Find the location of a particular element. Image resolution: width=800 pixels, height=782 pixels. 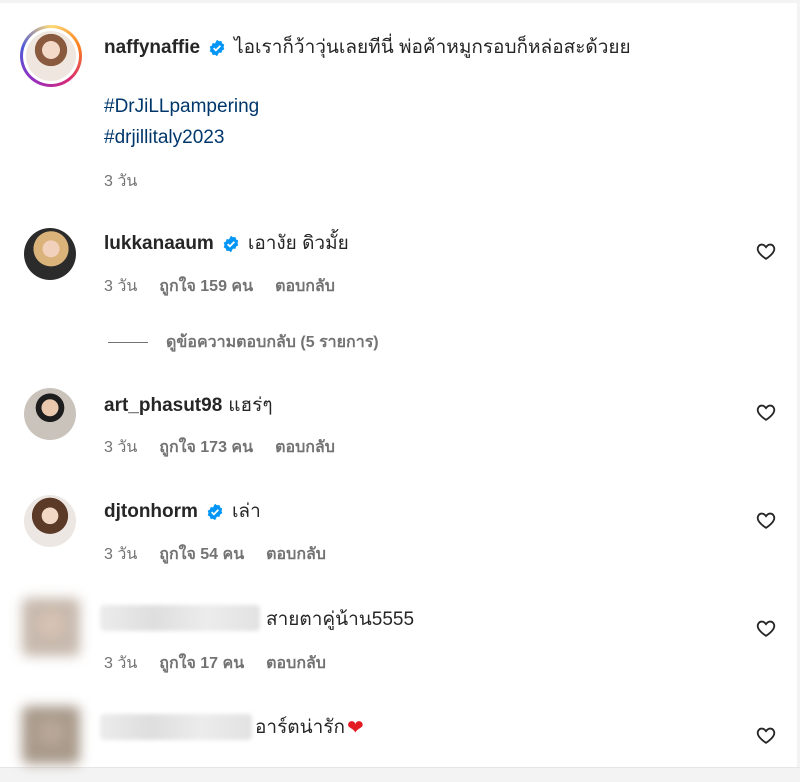

comment-meta: 3 วัน ถูกใจ 17 คน ตอบกลับ is located at coordinates (215, 663).